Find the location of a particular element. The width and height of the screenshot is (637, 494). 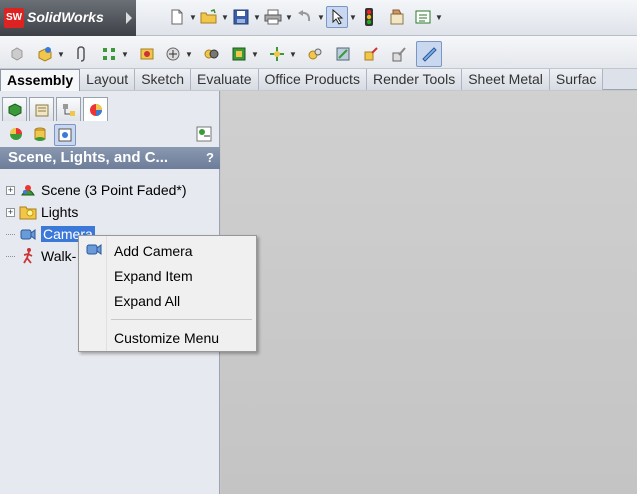

tab-sketch: Sketch is located at coordinates (163, 79).